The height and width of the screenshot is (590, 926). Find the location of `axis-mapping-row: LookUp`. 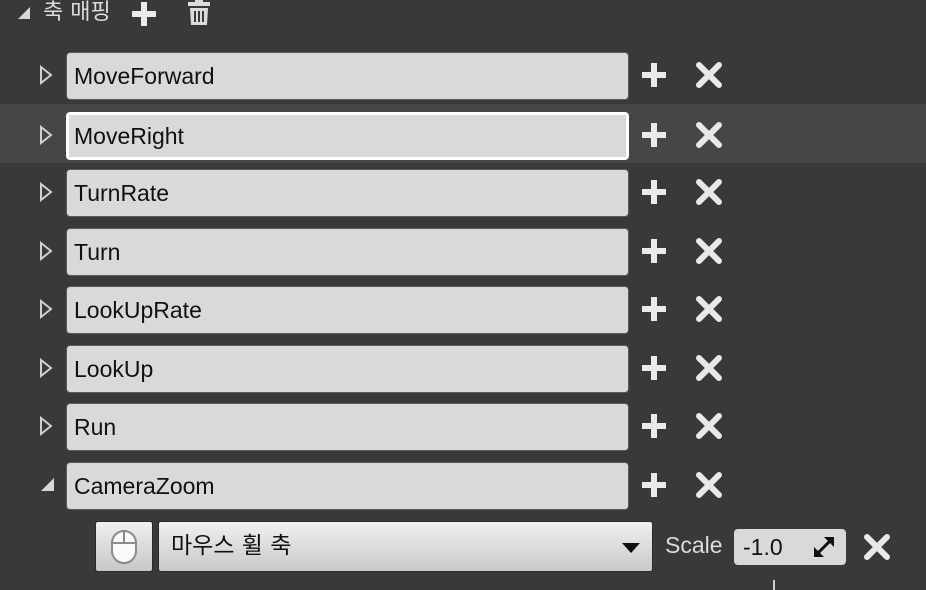

axis-mapping-row: LookUp is located at coordinates (463, 374).